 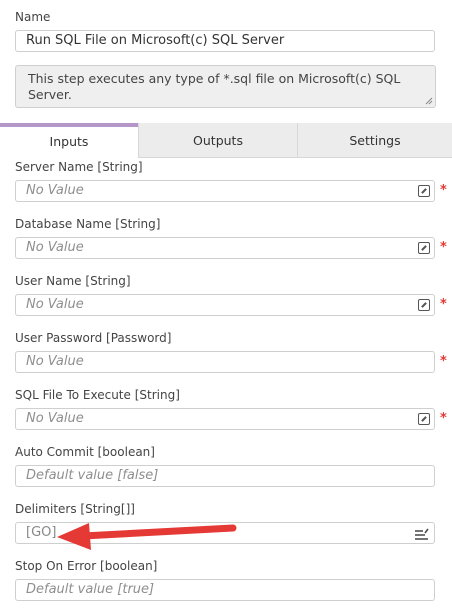 What do you see at coordinates (225, 305) in the screenshot?
I see `user-name-input: No Value` at bounding box center [225, 305].